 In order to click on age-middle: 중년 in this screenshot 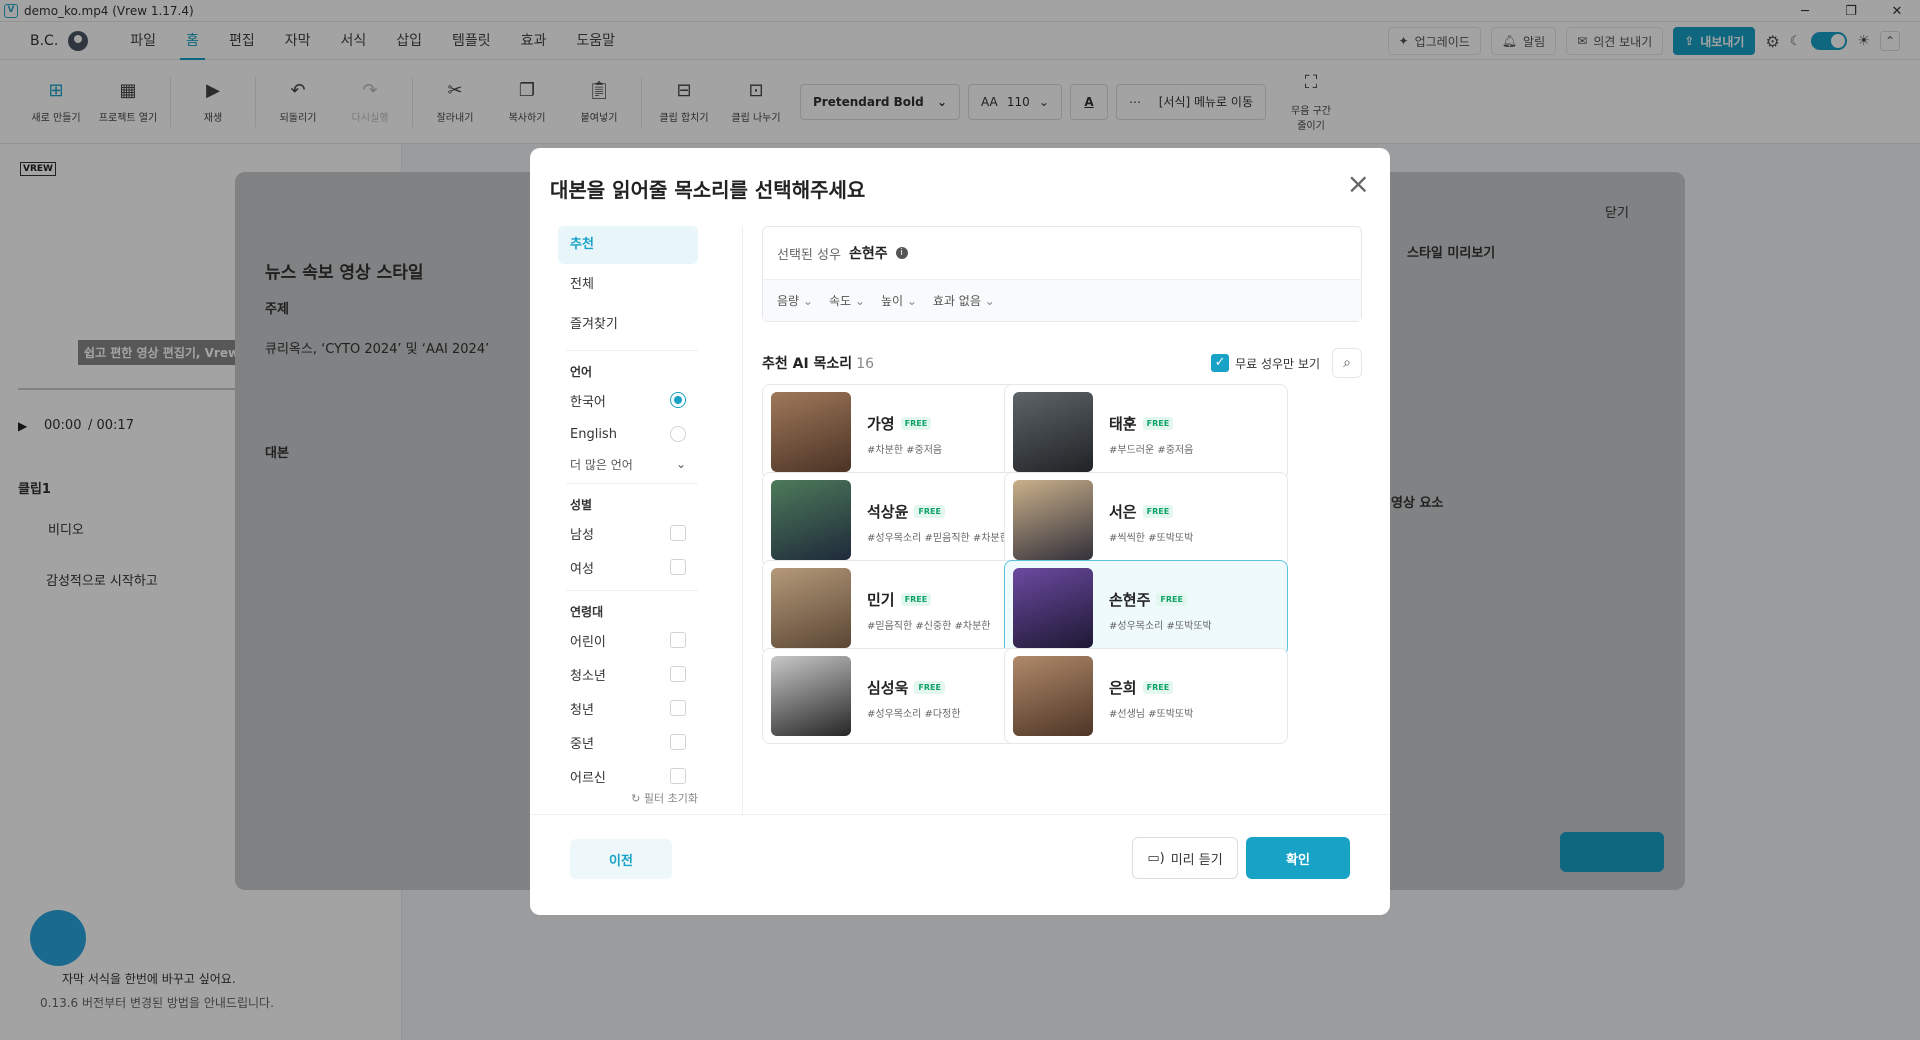, I will do `click(628, 742)`.